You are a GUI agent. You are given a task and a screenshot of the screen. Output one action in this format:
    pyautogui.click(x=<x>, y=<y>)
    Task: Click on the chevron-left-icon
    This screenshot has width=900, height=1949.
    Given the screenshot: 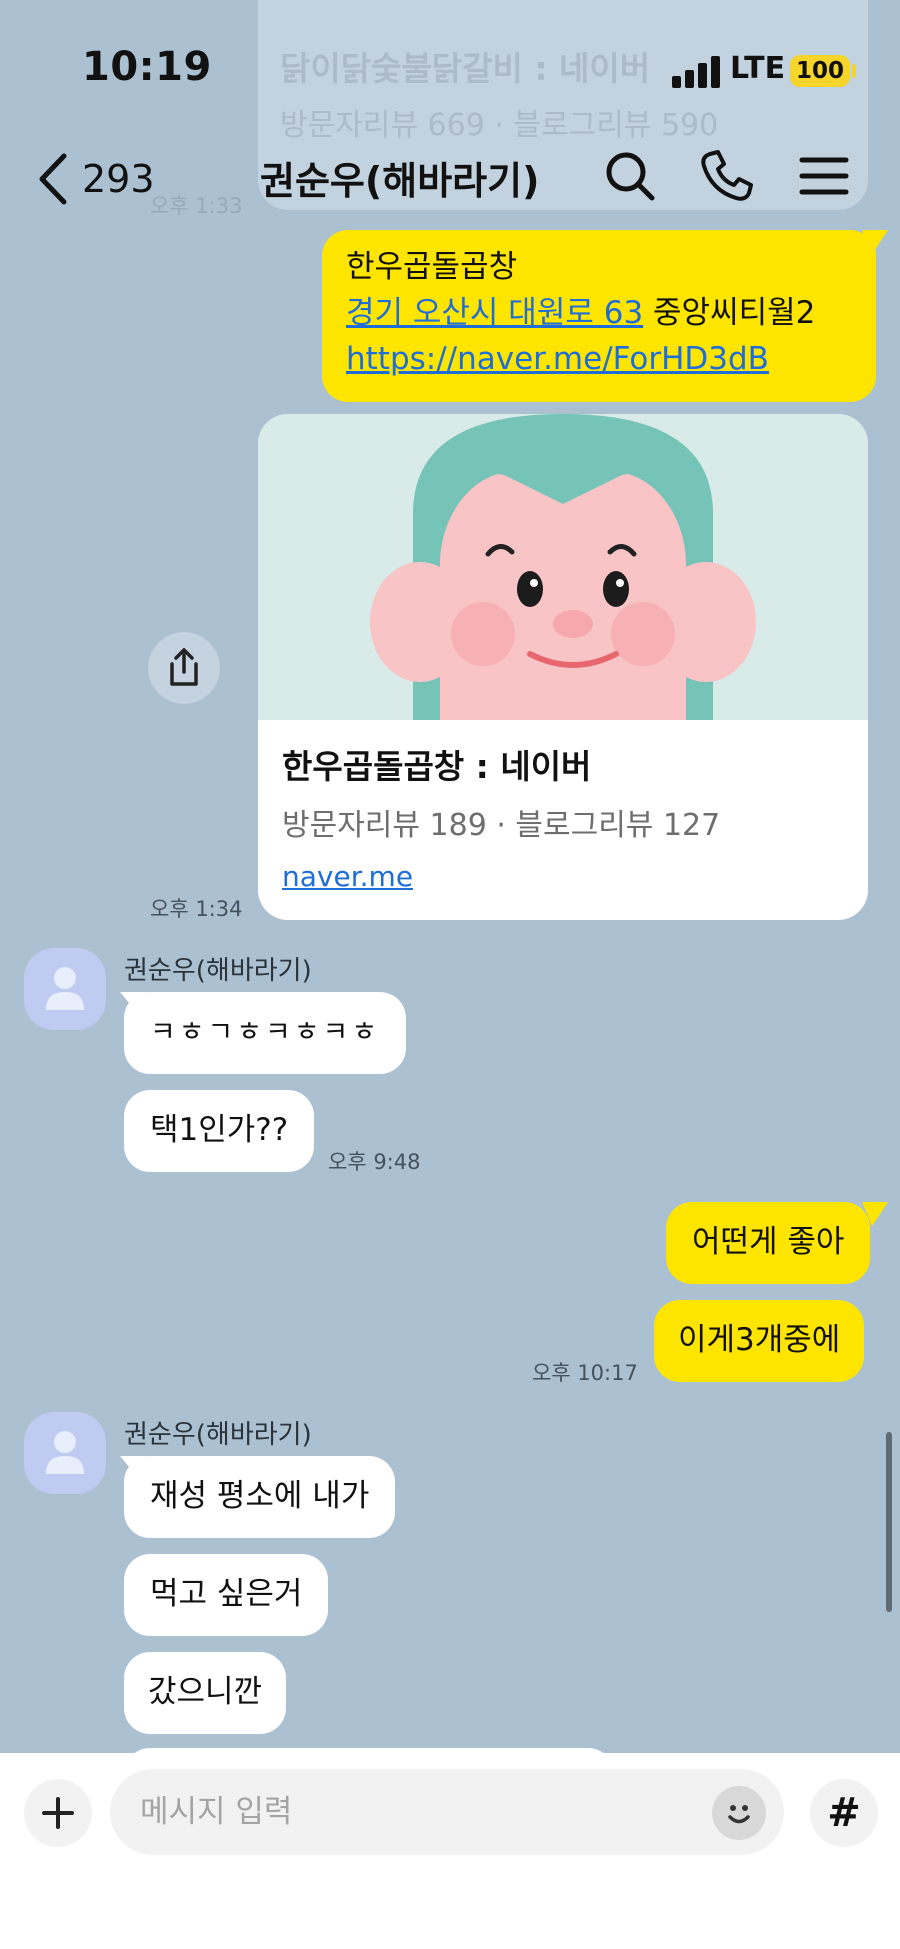 What is the action you would take?
    pyautogui.click(x=53, y=179)
    